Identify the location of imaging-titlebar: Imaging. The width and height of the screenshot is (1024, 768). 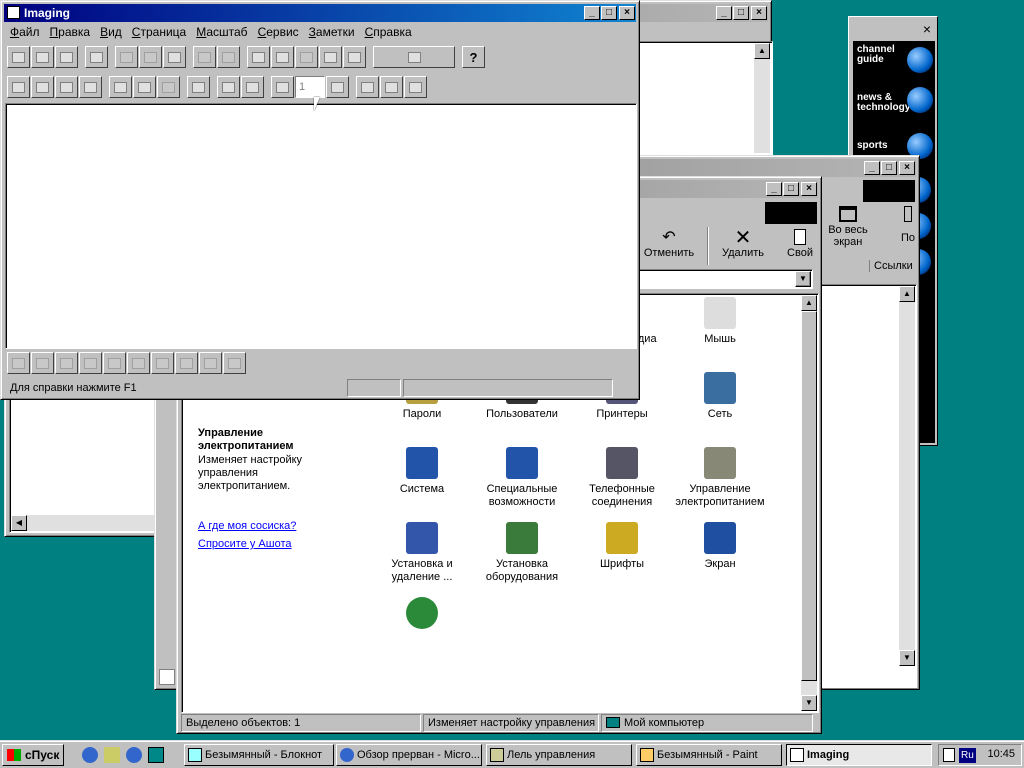
(320, 13).